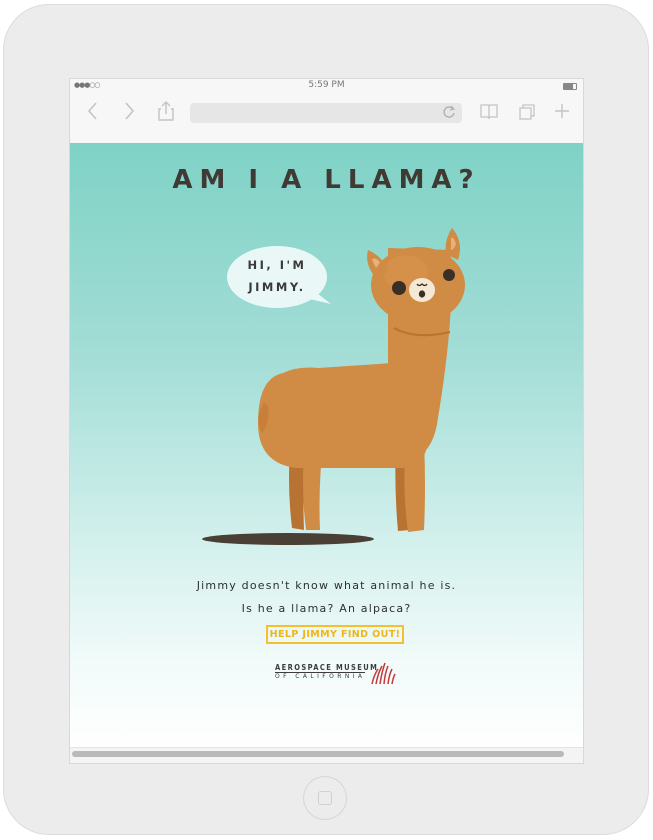  I want to click on help-jimmy-button: HELP JIMMY FIND OUT!, so click(335, 634).